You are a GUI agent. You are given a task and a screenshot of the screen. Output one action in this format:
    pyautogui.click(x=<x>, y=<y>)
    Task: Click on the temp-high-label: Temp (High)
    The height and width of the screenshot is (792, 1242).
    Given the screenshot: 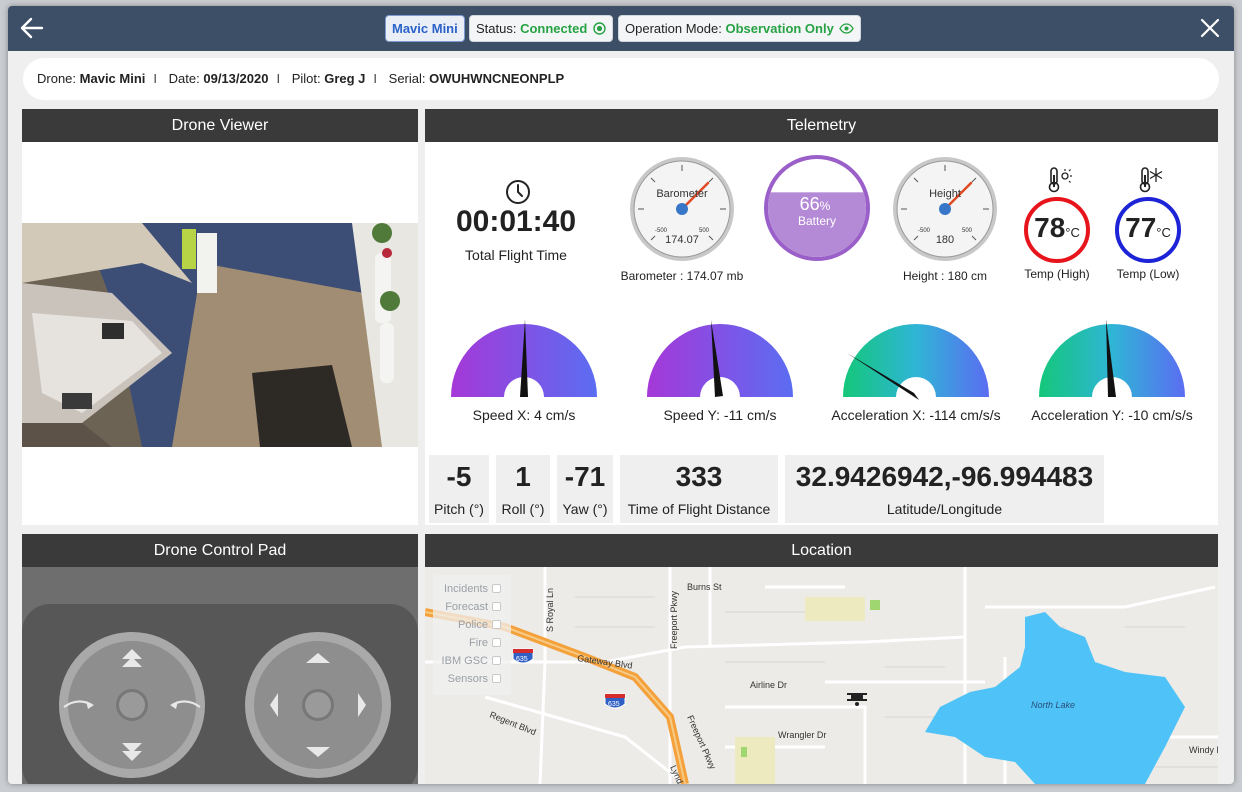 What is the action you would take?
    pyautogui.click(x=1057, y=274)
    